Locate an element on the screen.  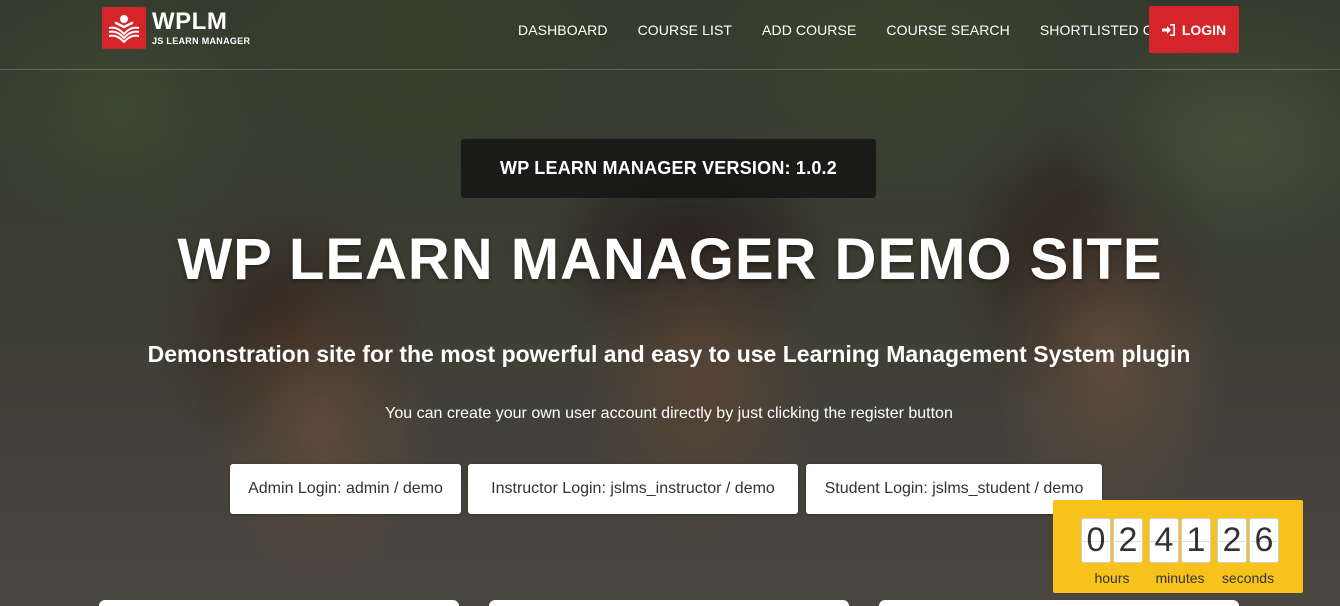
countdown-hours: 0 2 is located at coordinates (1113, 540).